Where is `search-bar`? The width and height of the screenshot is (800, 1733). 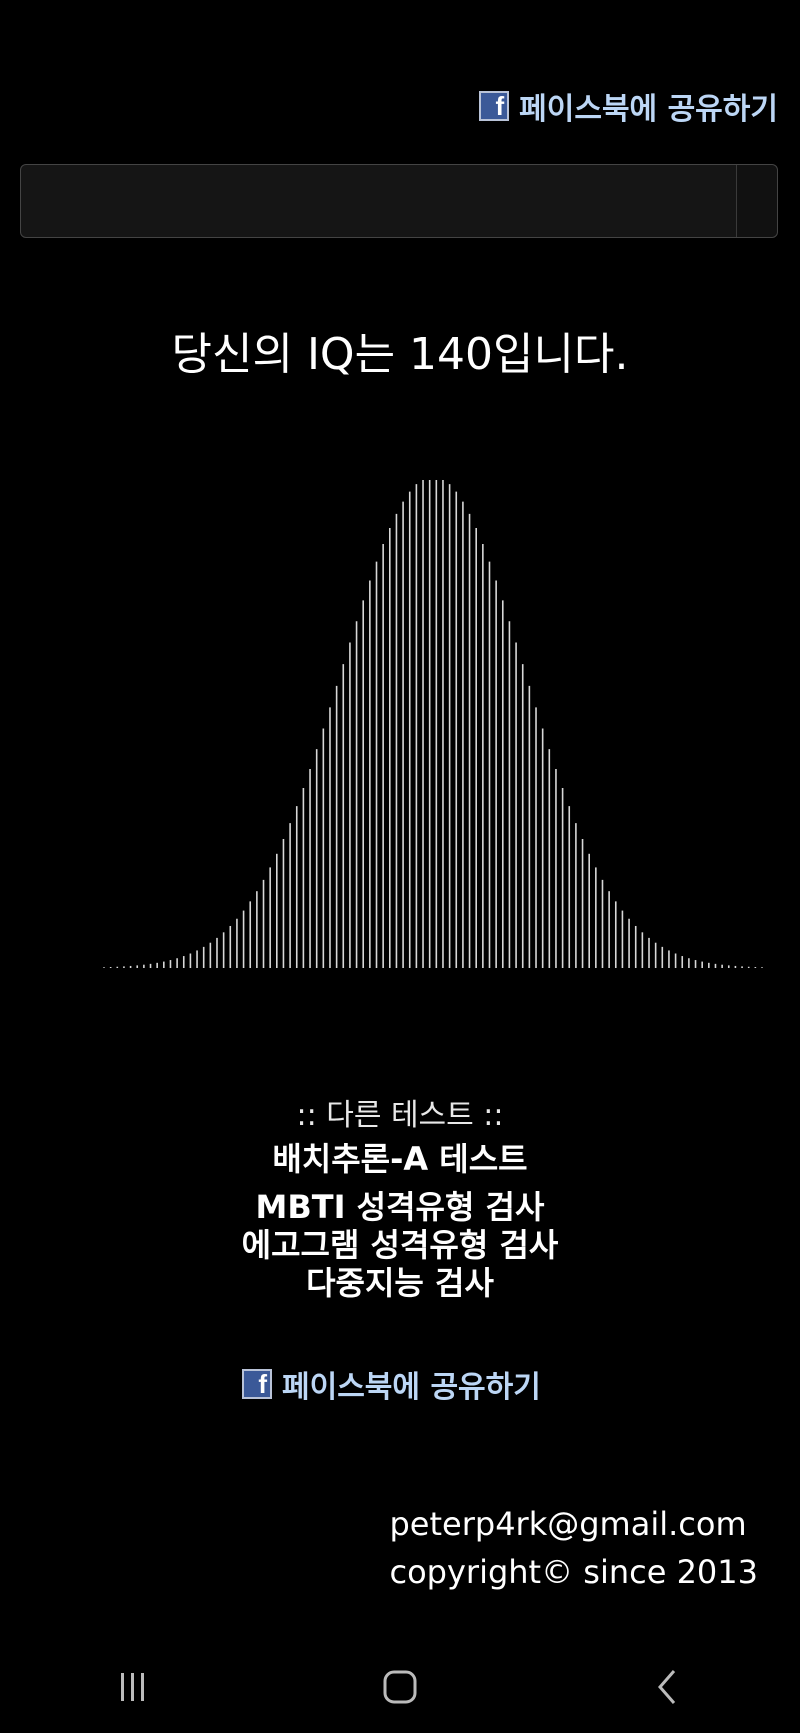 search-bar is located at coordinates (399, 201).